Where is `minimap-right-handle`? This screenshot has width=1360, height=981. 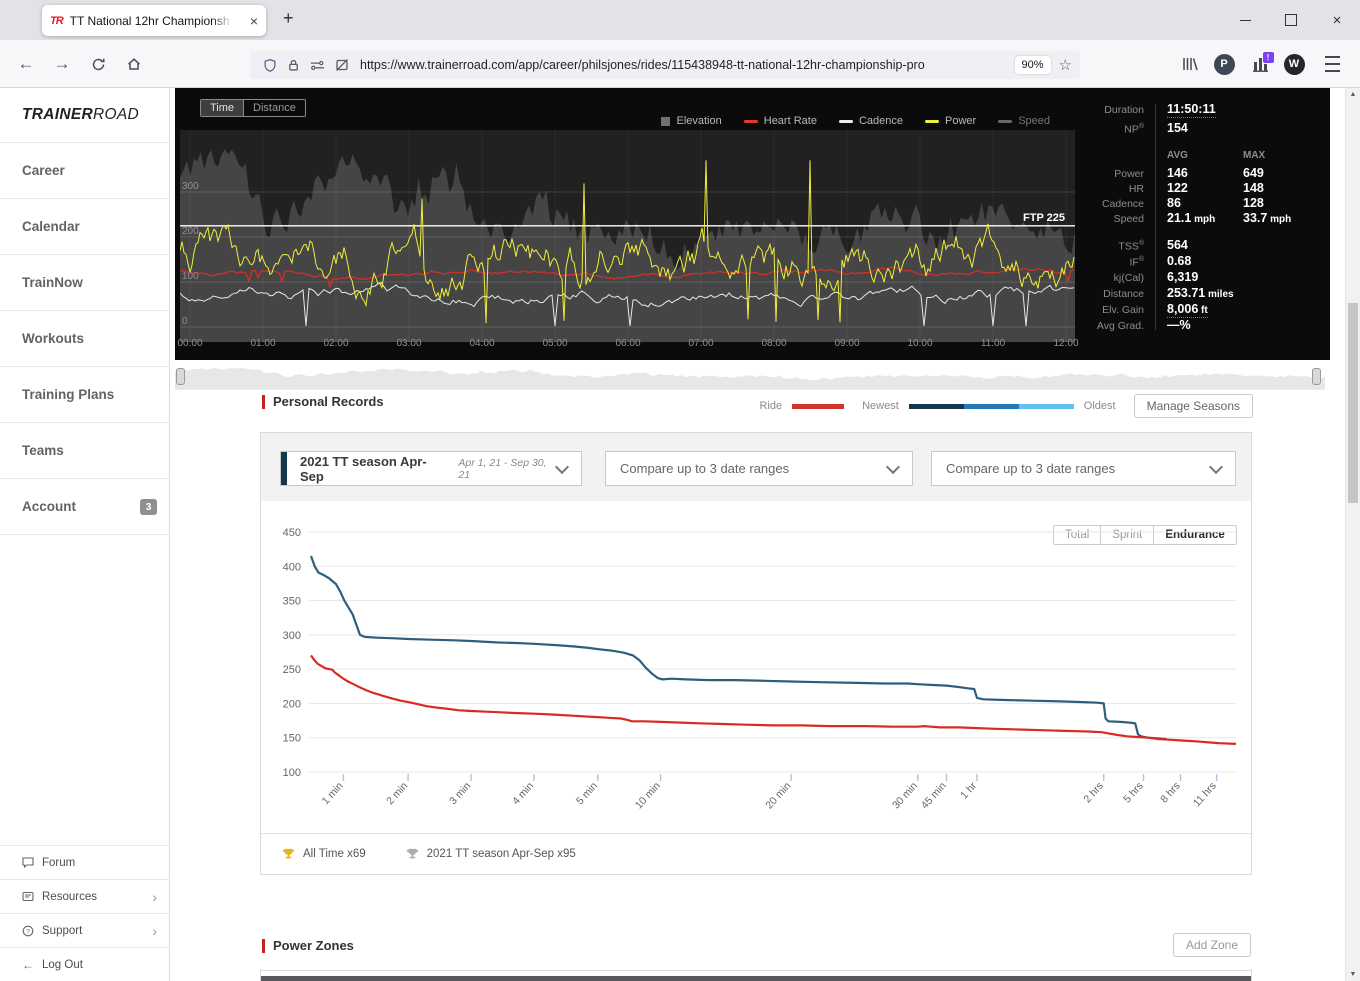
minimap-right-handle is located at coordinates (1316, 376).